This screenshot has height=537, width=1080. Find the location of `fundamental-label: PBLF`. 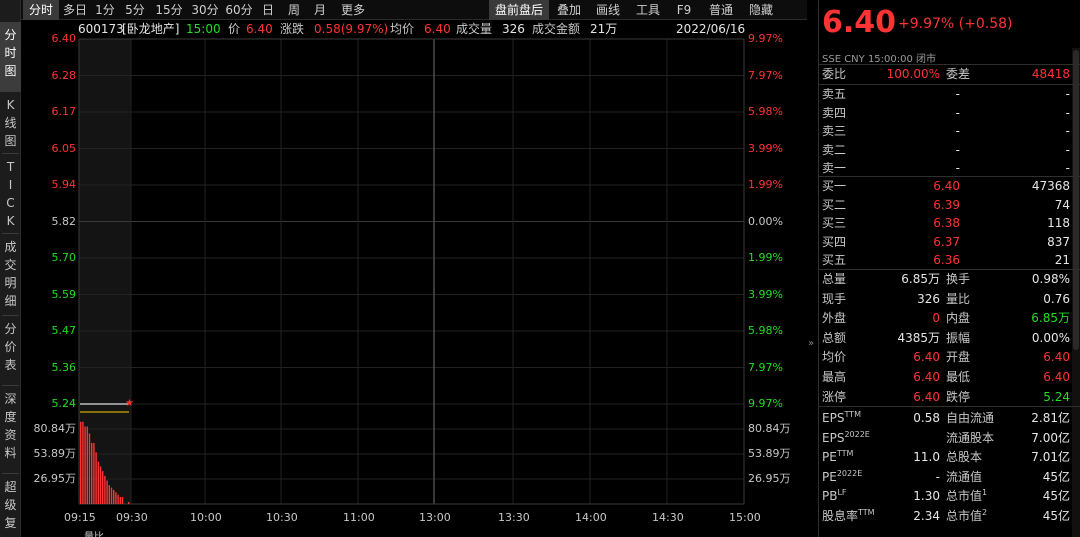

fundamental-label: PBLF is located at coordinates (834, 497).